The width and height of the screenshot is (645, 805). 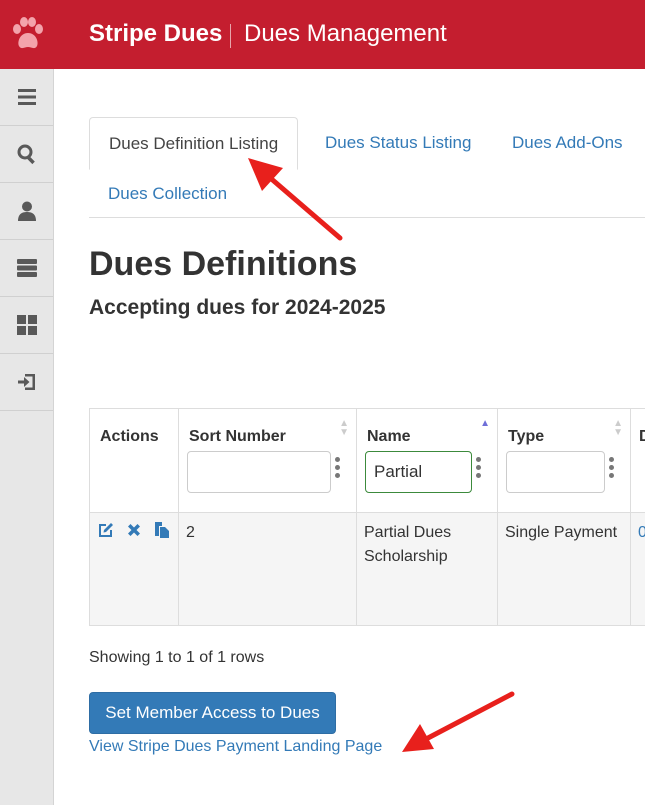 I want to click on search-icon, so click(x=26, y=154).